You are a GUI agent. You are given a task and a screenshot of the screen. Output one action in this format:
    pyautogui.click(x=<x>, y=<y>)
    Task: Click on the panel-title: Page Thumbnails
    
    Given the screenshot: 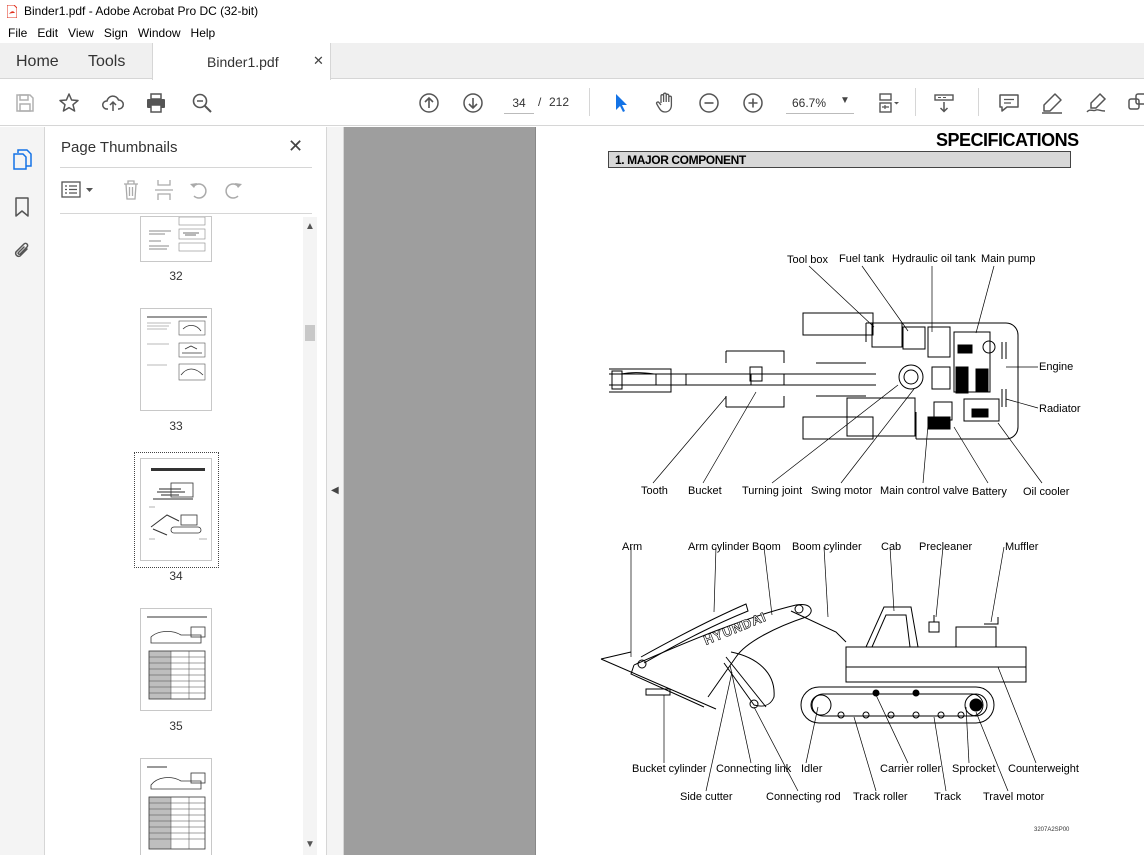 What is the action you would take?
    pyautogui.click(x=119, y=147)
    